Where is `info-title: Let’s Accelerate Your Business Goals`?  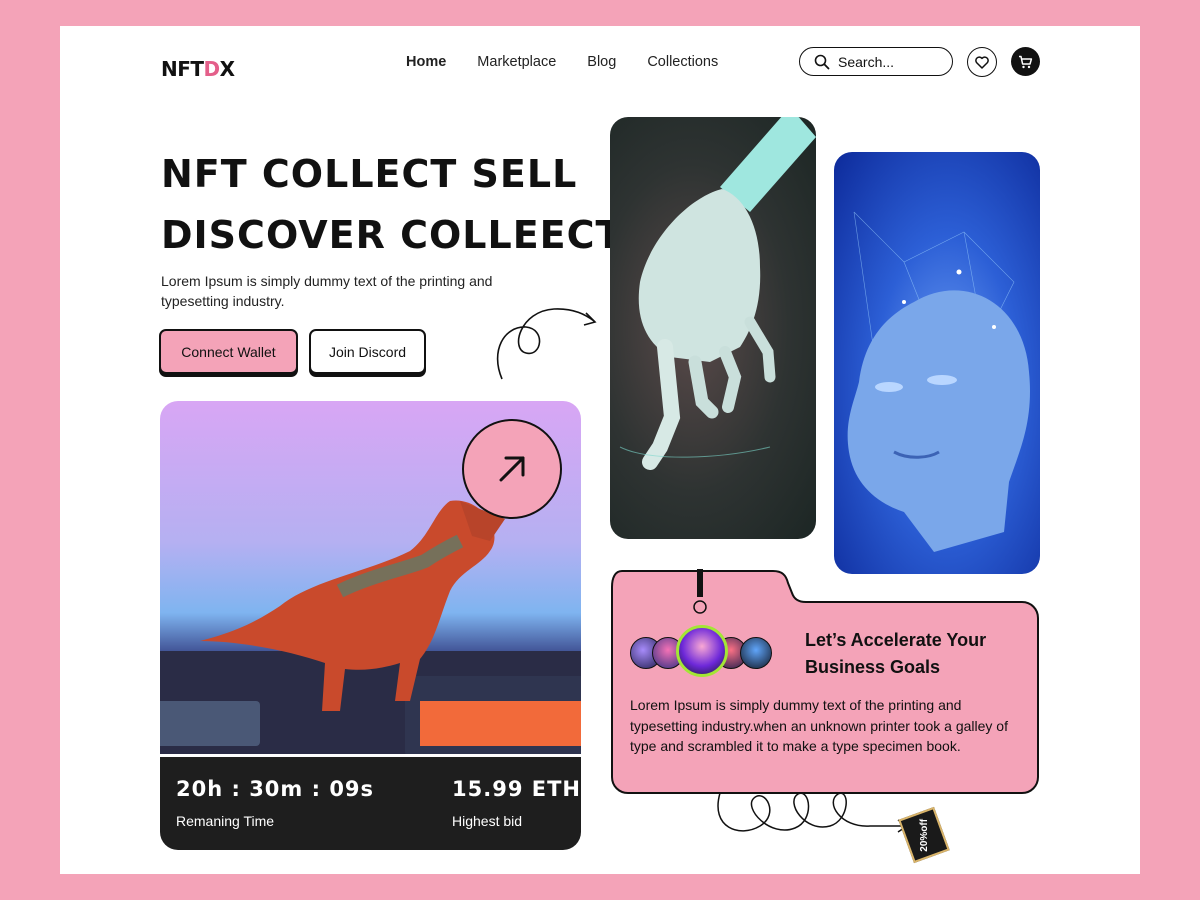 info-title: Let’s Accelerate Your Business Goals is located at coordinates (896, 653).